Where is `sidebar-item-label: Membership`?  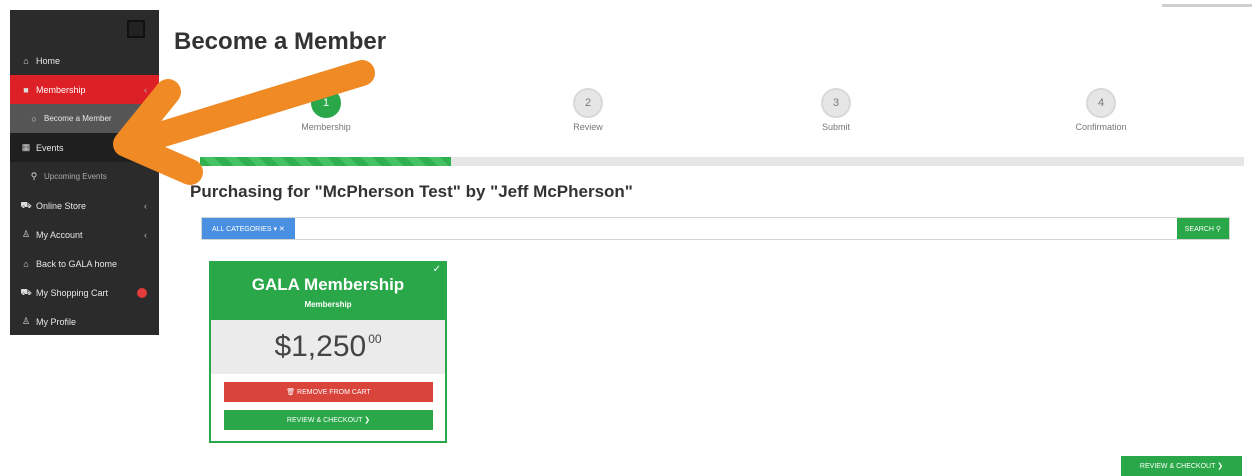 sidebar-item-label: Membership is located at coordinates (61, 89).